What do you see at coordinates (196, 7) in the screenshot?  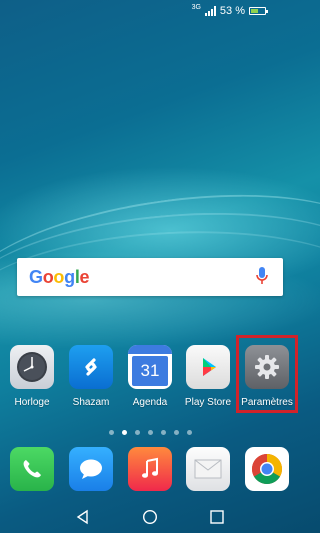 I see `network-type: 3G` at bounding box center [196, 7].